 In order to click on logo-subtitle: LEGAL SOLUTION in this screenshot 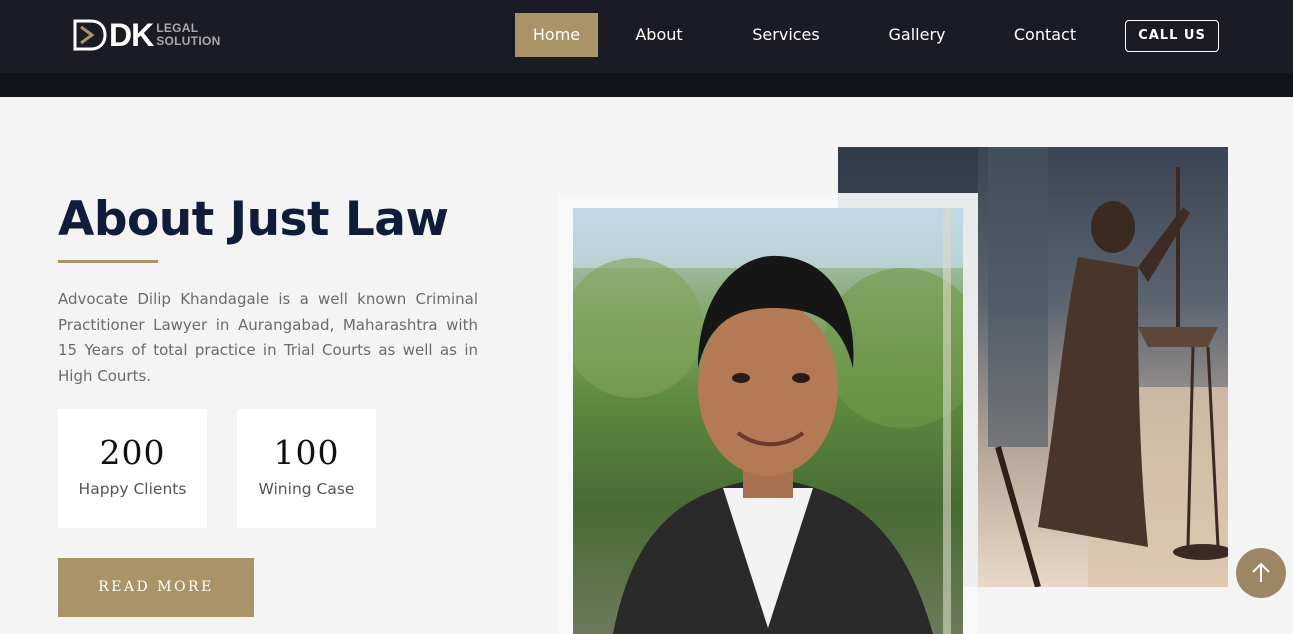, I will do `click(188, 35)`.